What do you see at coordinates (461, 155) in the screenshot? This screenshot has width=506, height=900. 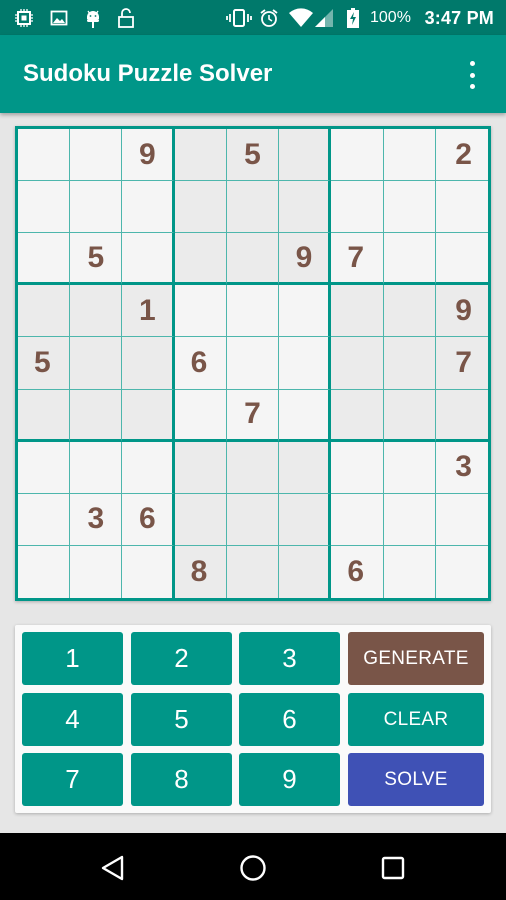 I see `sudoku-cell-r1-c9: 2` at bounding box center [461, 155].